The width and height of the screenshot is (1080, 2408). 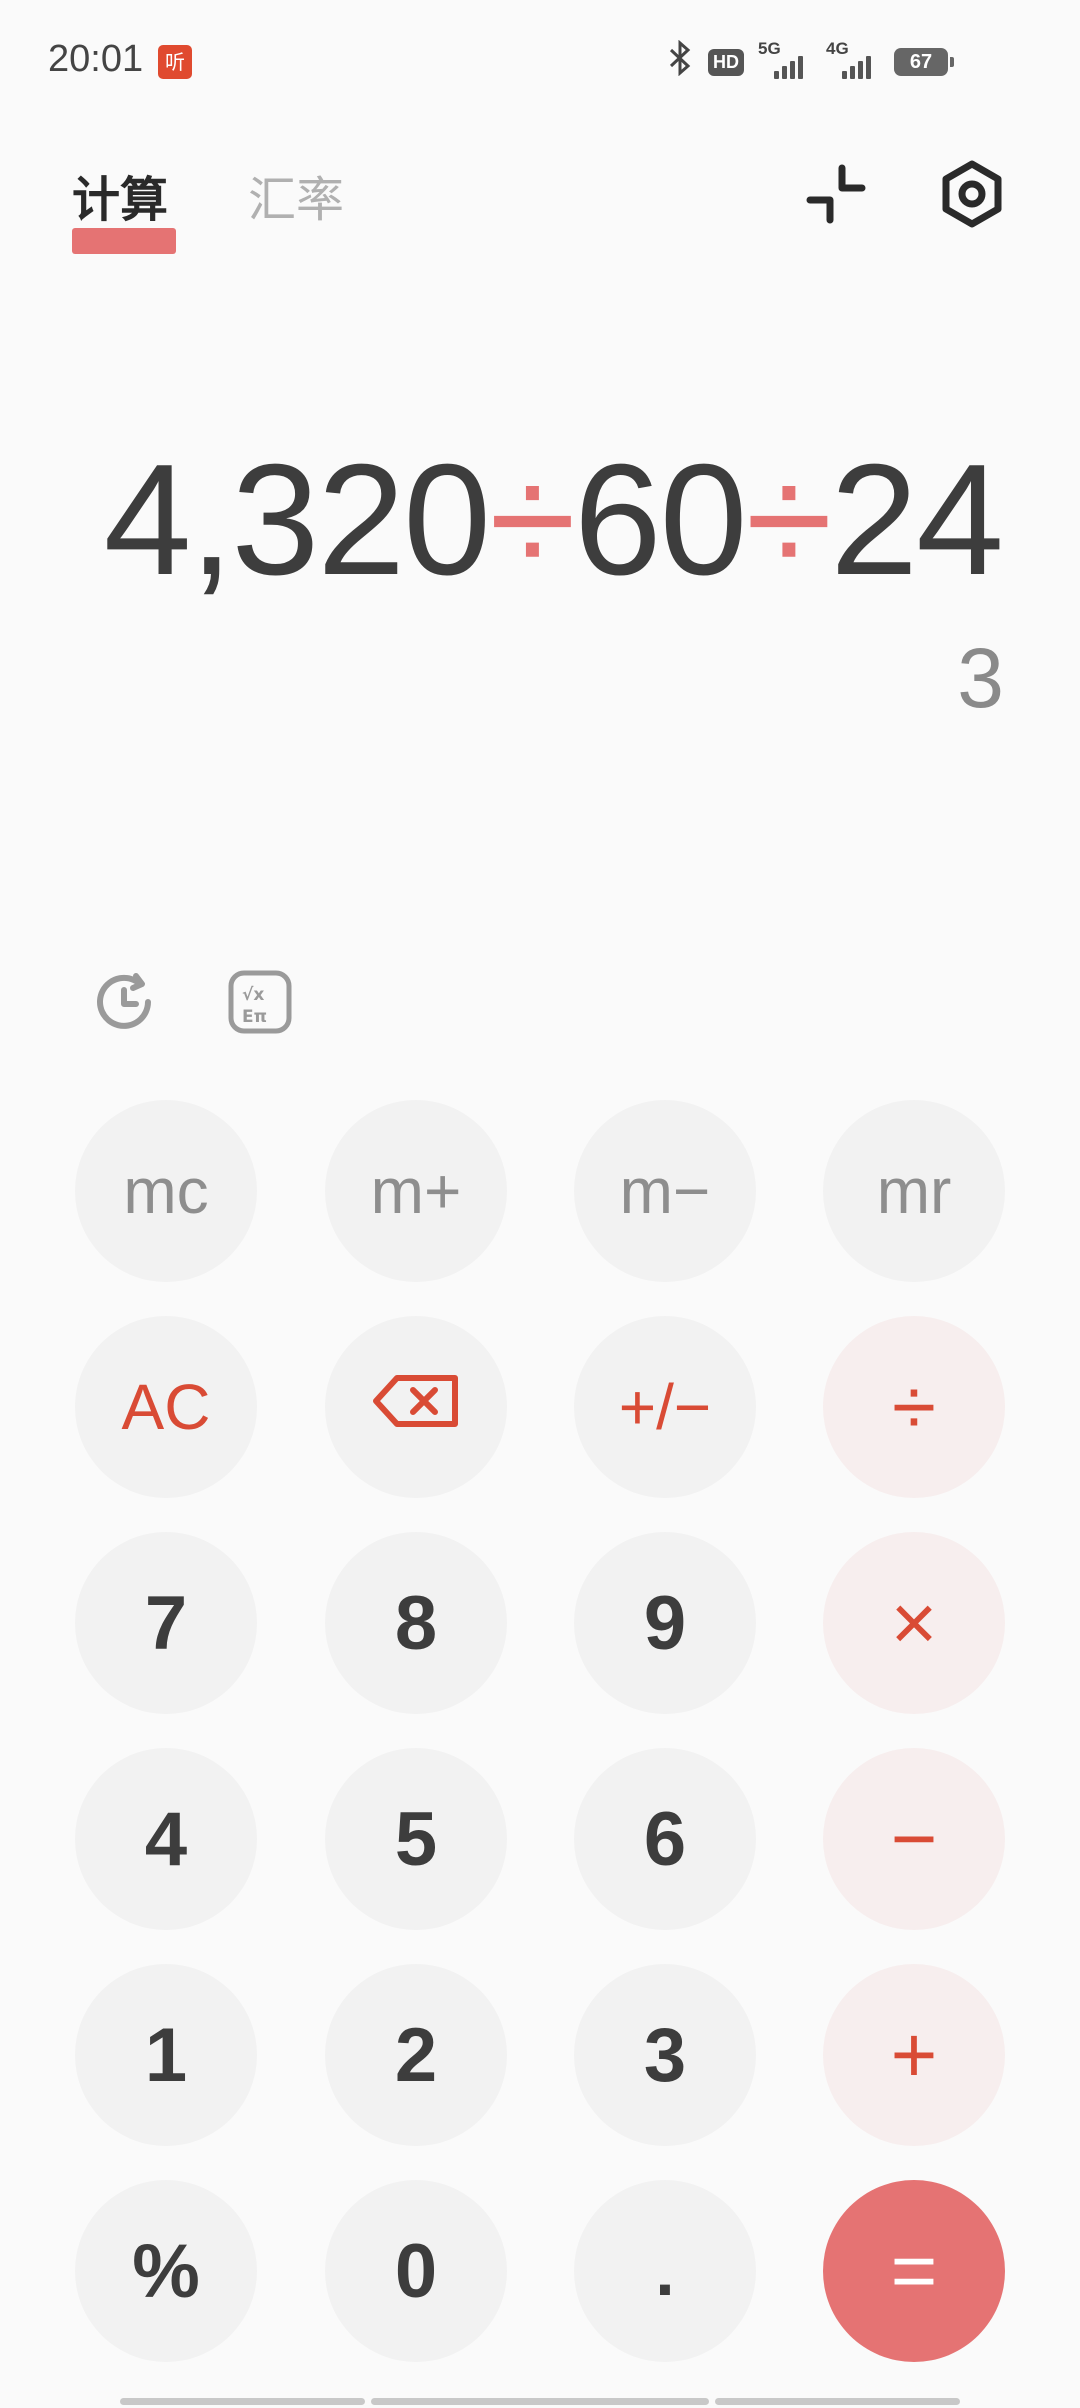 What do you see at coordinates (853, 59) in the screenshot?
I see `signal-4g-icon: 4G` at bounding box center [853, 59].